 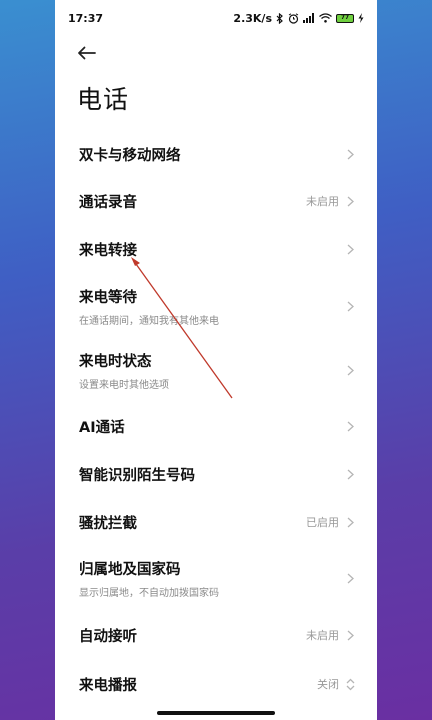 What do you see at coordinates (216, 306) in the screenshot?
I see `settings-item-call-waiting: 来电等待 在通话期间，通知我有其他来电` at bounding box center [216, 306].